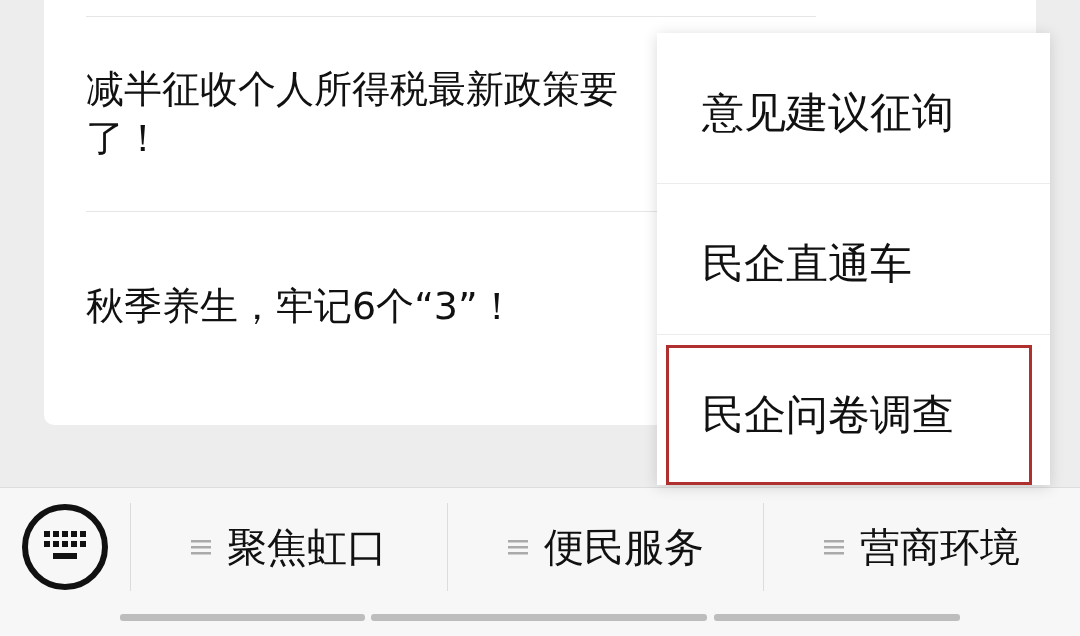 The image size is (1080, 636). What do you see at coordinates (849, 415) in the screenshot?
I see `menu-item: 民企问卷调查` at bounding box center [849, 415].